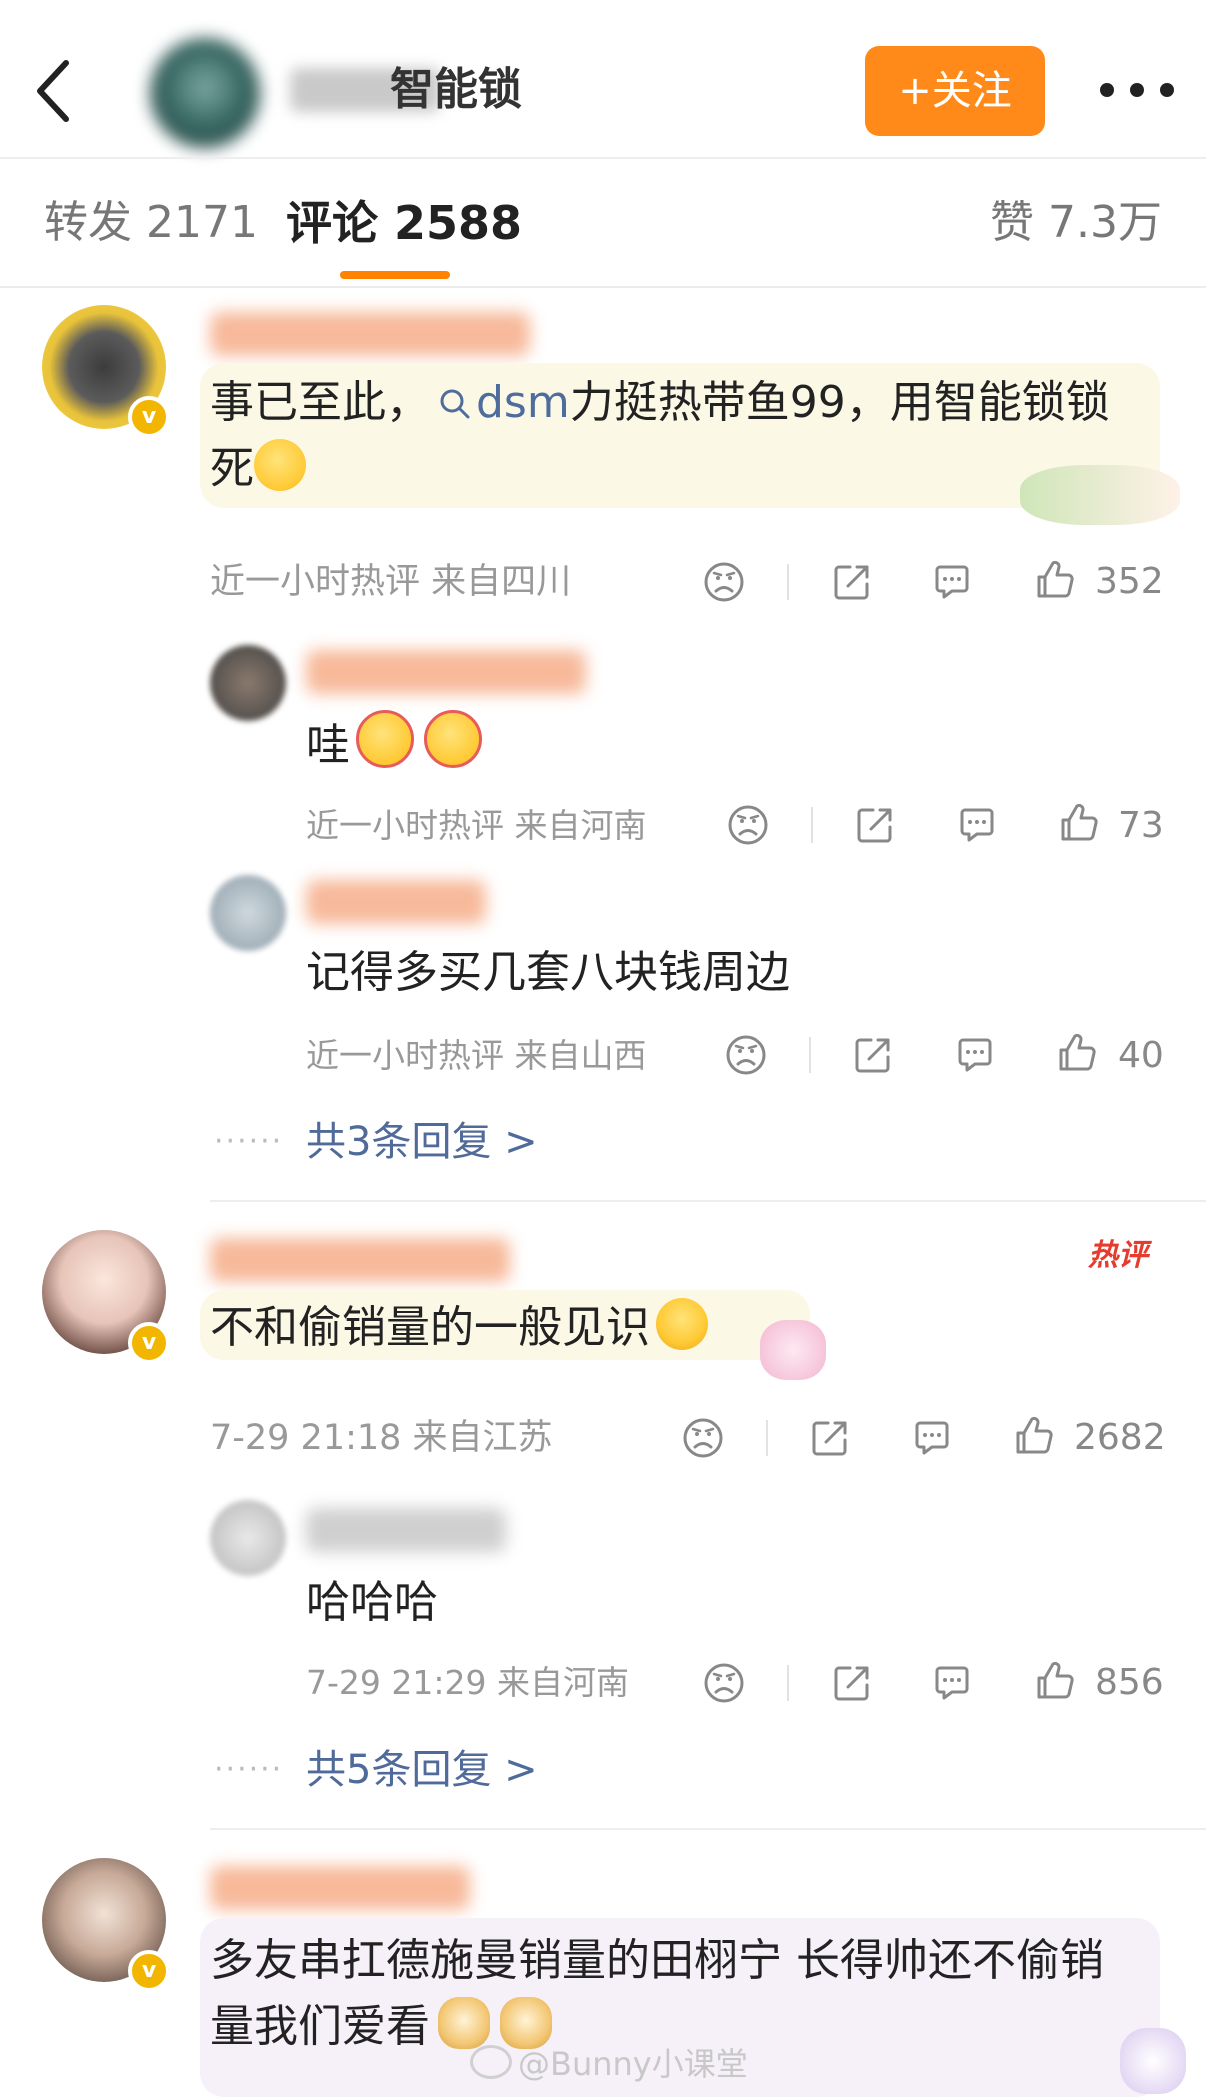 The height and width of the screenshot is (2097, 1206). What do you see at coordinates (500, 402) in the screenshot?
I see `topic-link: dsm` at bounding box center [500, 402].